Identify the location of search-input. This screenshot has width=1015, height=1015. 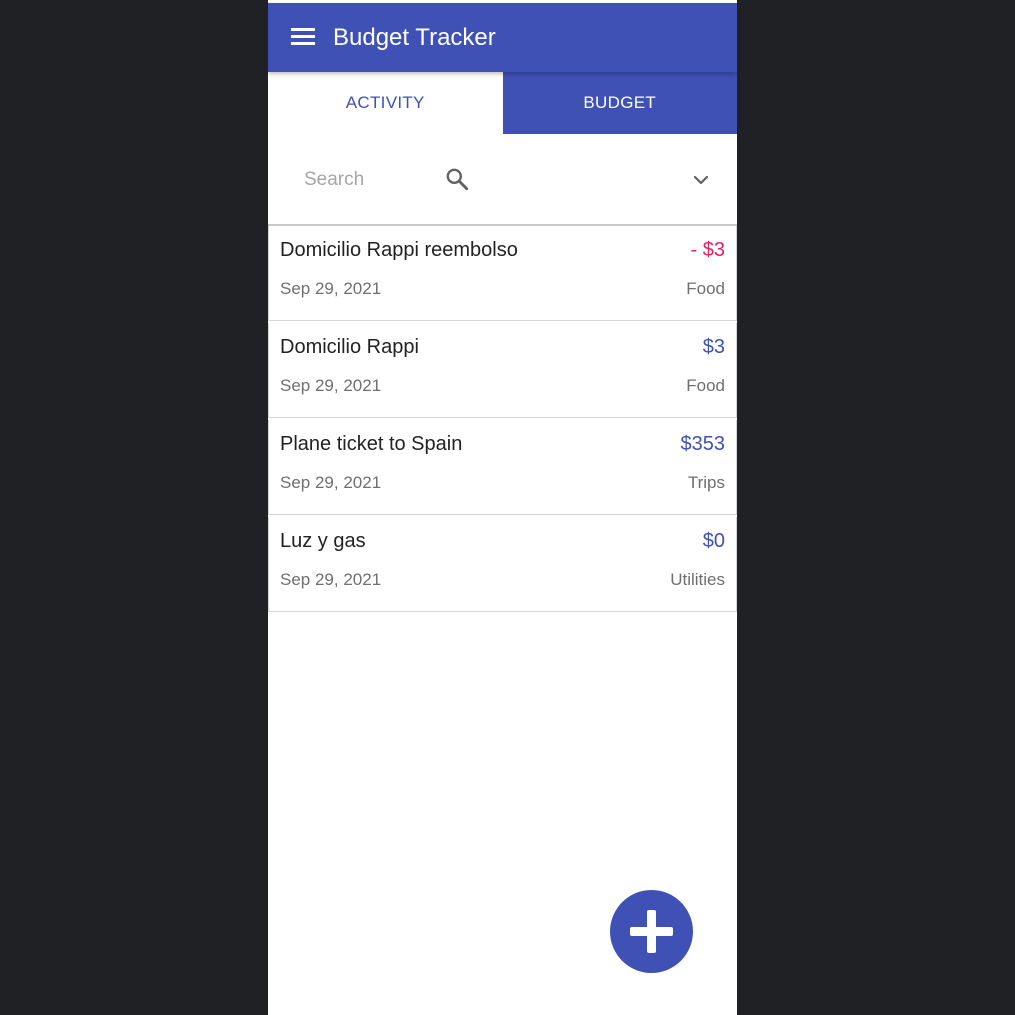
(369, 180).